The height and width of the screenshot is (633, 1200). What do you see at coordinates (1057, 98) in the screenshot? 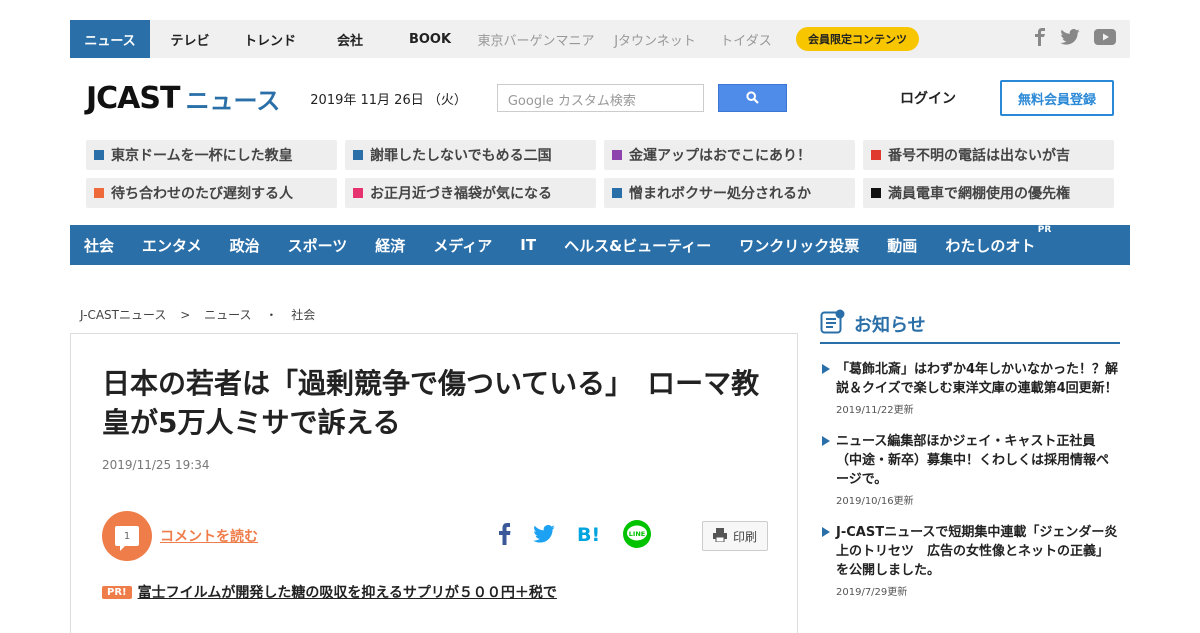
I see `register-button: 無料会員登録` at bounding box center [1057, 98].